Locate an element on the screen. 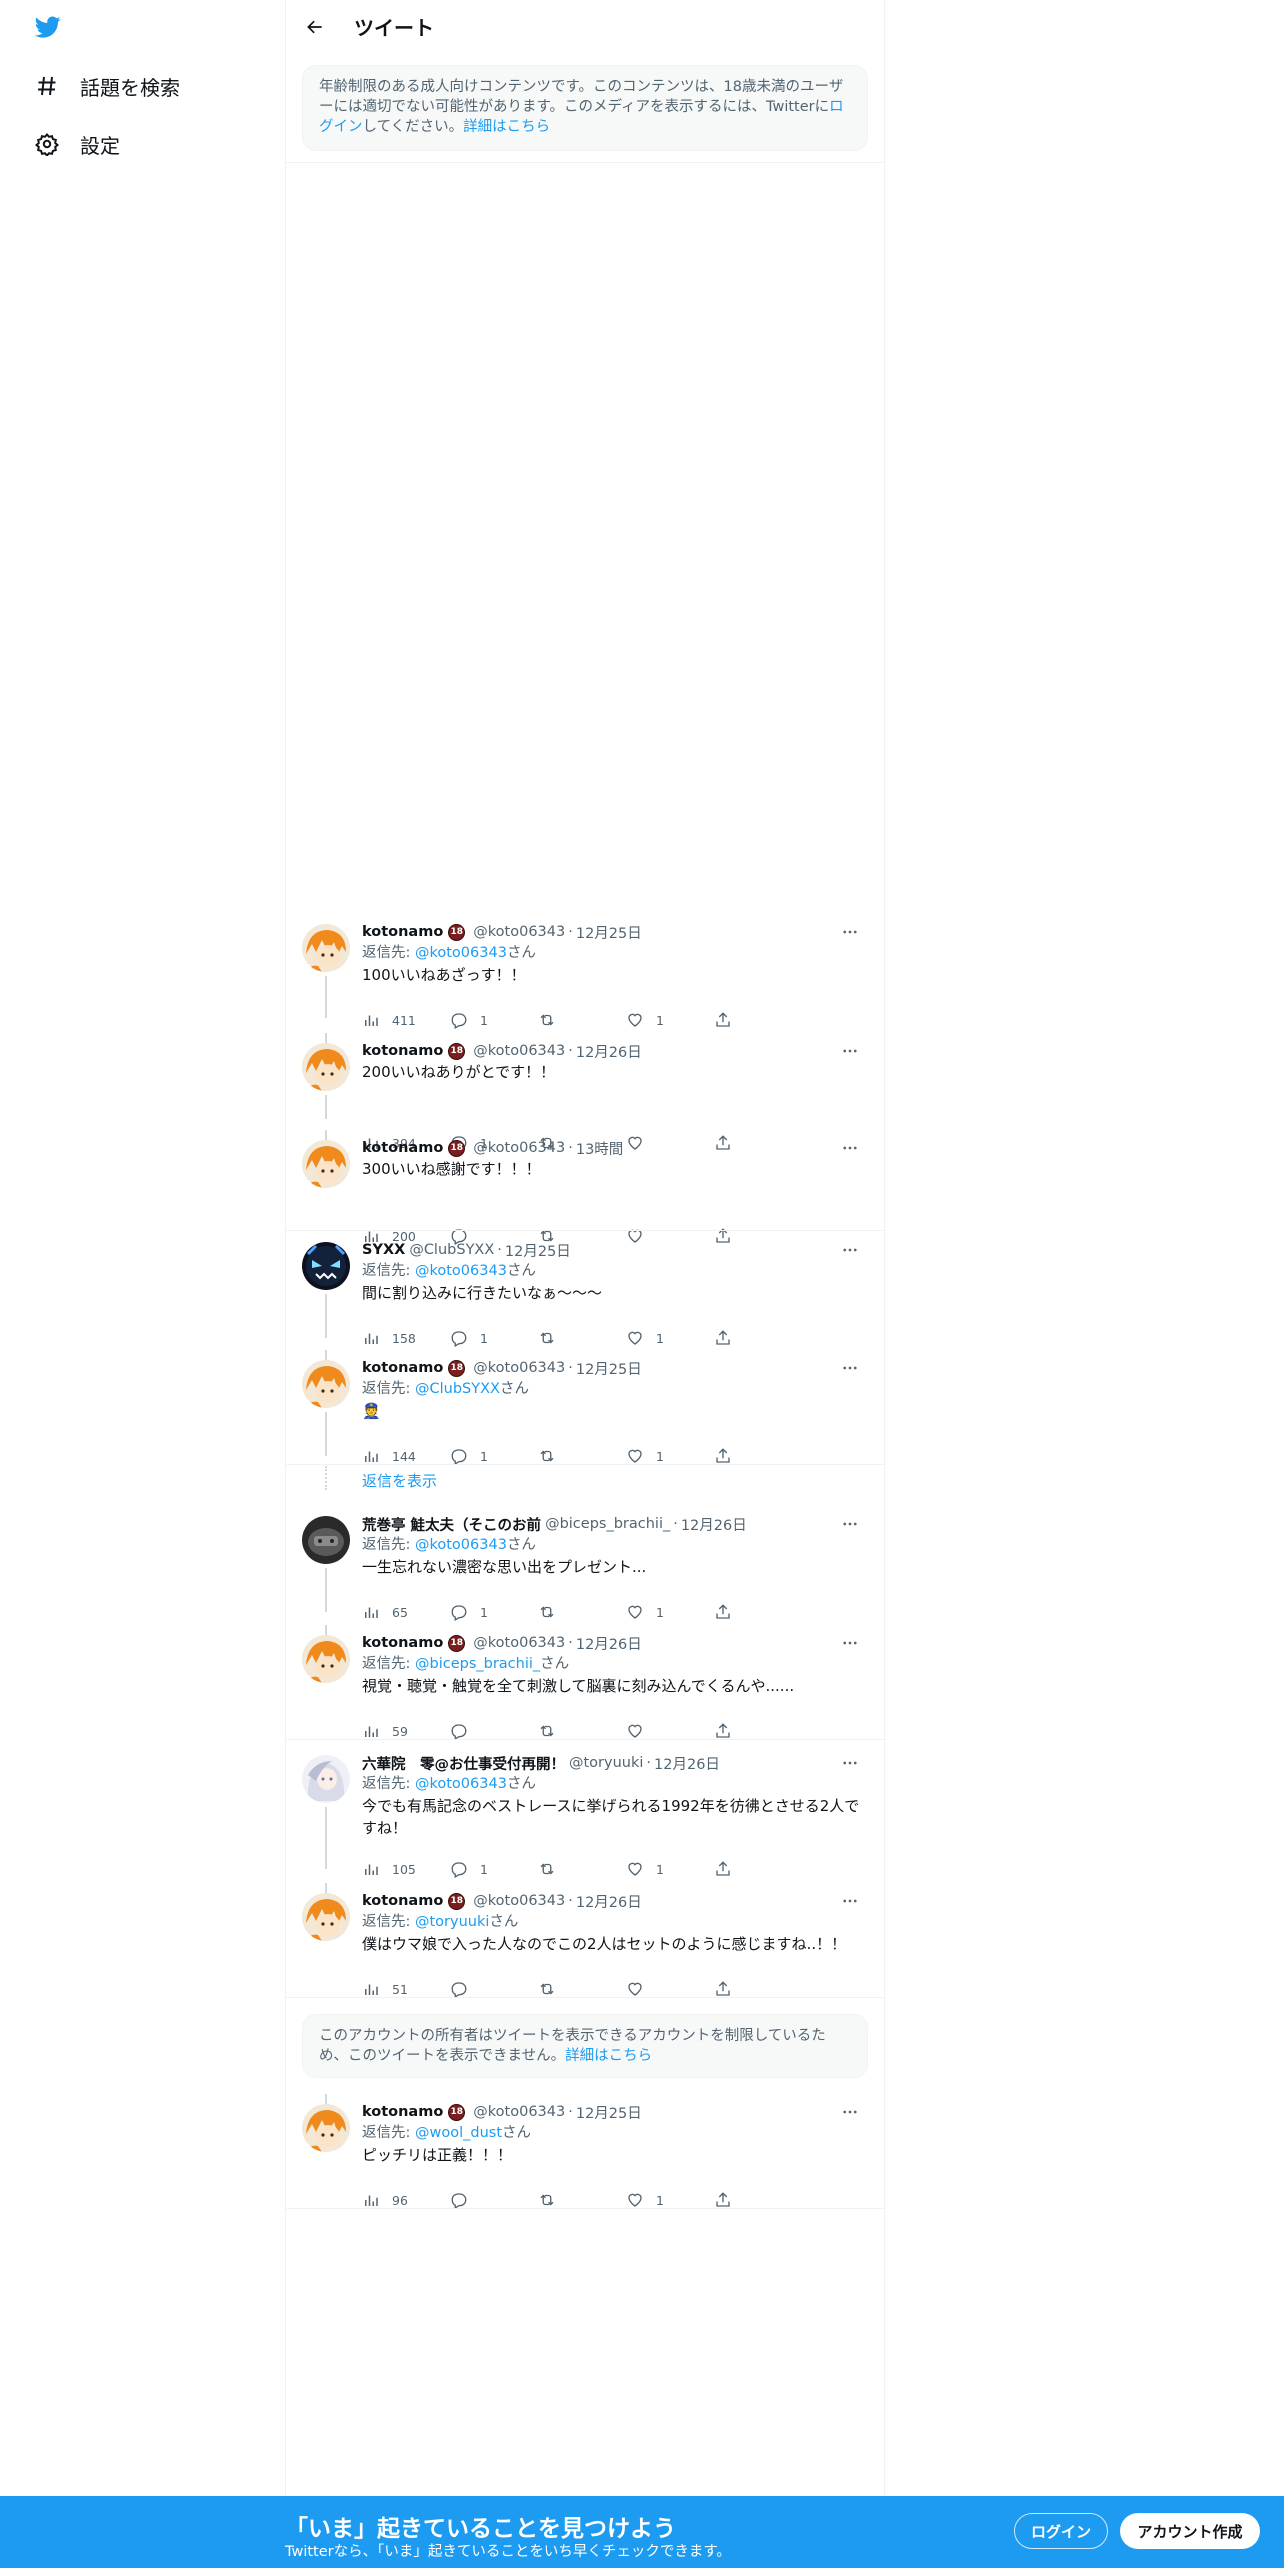 The image size is (1284, 2568). login-button: ログイン is located at coordinates (1061, 2531).